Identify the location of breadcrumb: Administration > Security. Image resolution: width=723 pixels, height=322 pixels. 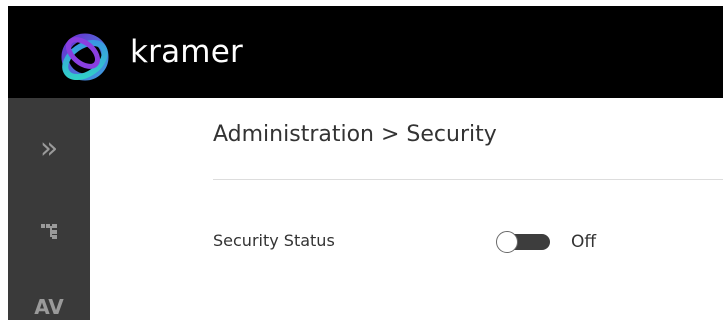
(355, 134).